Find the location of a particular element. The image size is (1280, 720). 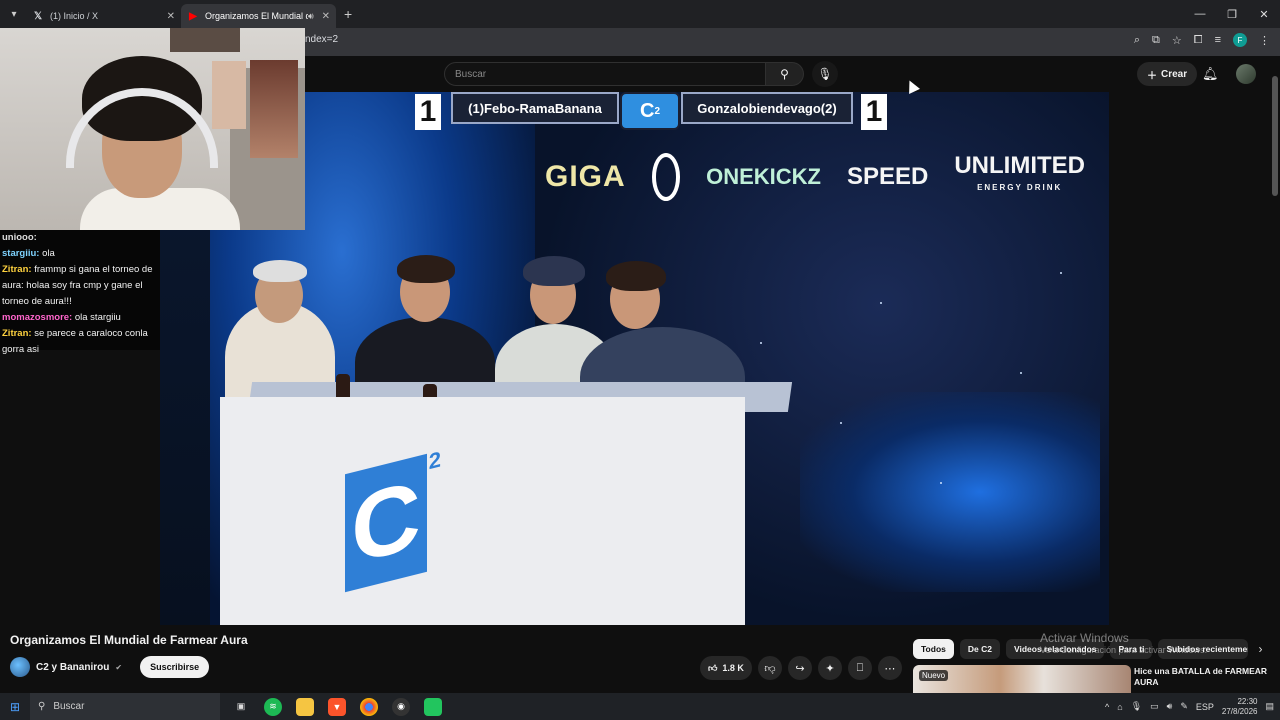

pen-icon: ✎ is located at coordinates (1184, 706).